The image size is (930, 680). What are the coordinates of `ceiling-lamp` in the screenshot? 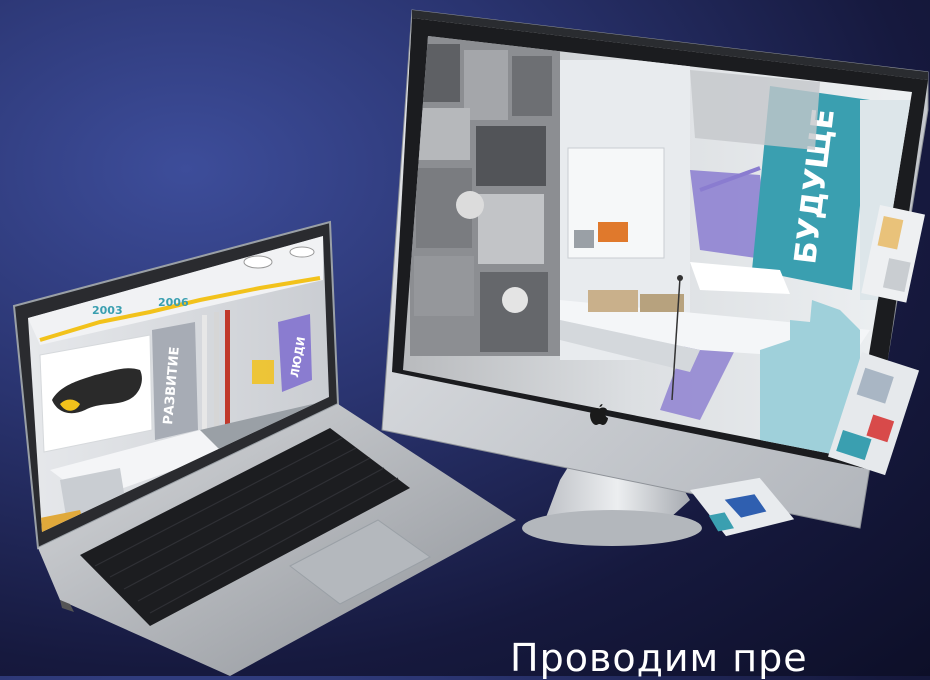 It's located at (755, 110).